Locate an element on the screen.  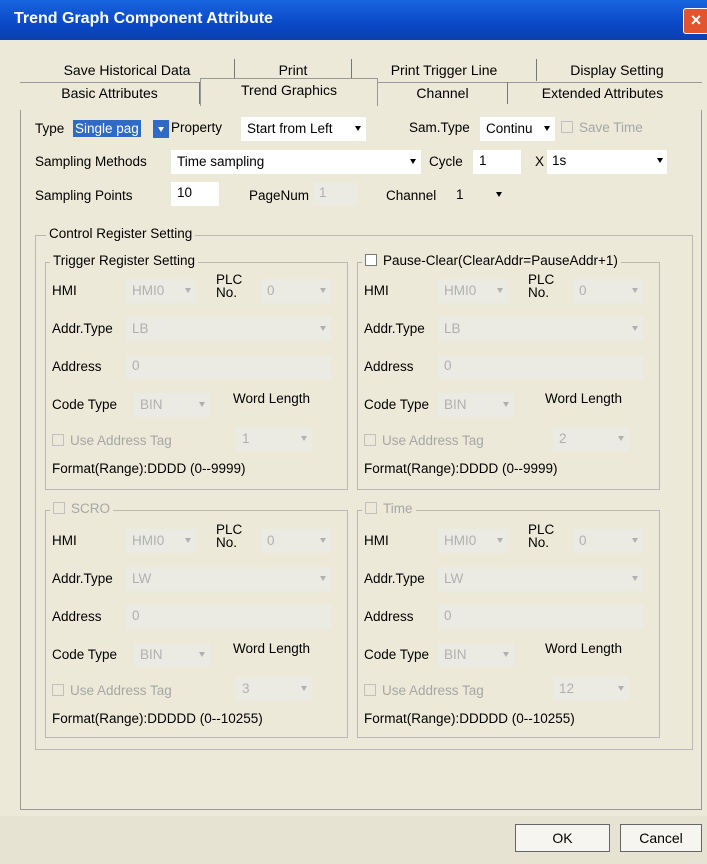
channel-label: Channel is located at coordinates (411, 195).